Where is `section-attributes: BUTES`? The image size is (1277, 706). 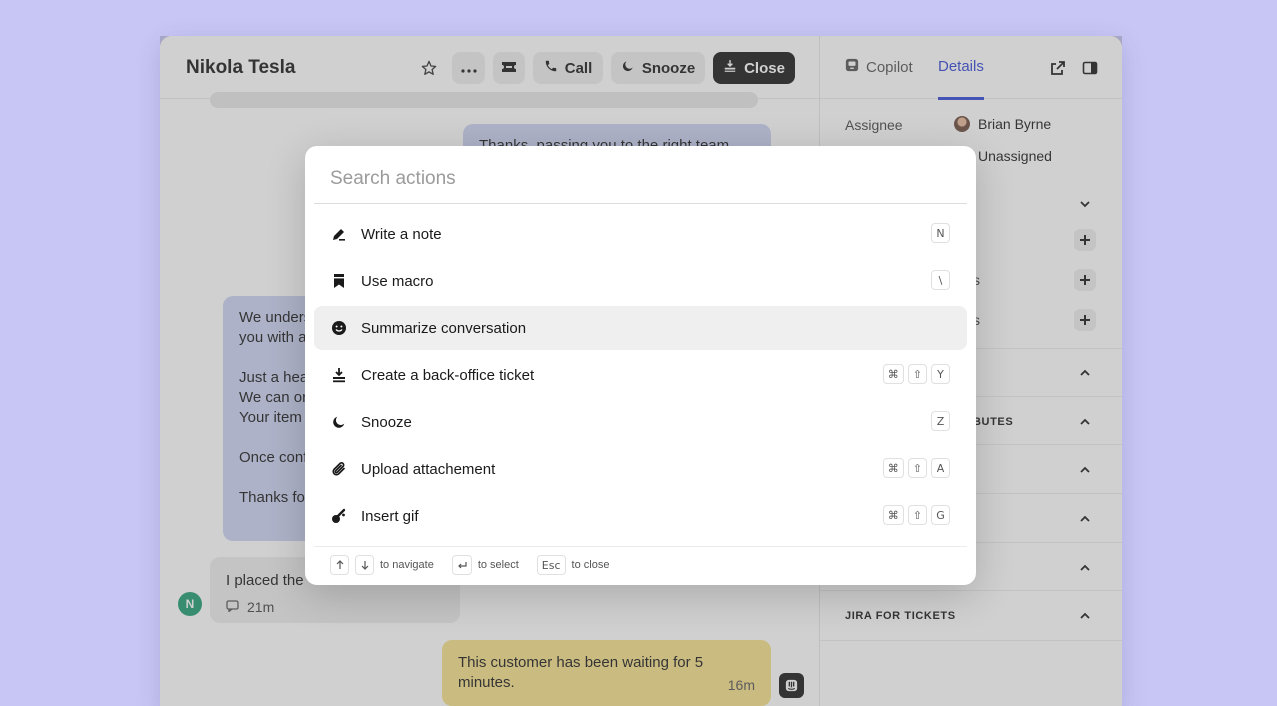 section-attributes: BUTES is located at coordinates (993, 422).